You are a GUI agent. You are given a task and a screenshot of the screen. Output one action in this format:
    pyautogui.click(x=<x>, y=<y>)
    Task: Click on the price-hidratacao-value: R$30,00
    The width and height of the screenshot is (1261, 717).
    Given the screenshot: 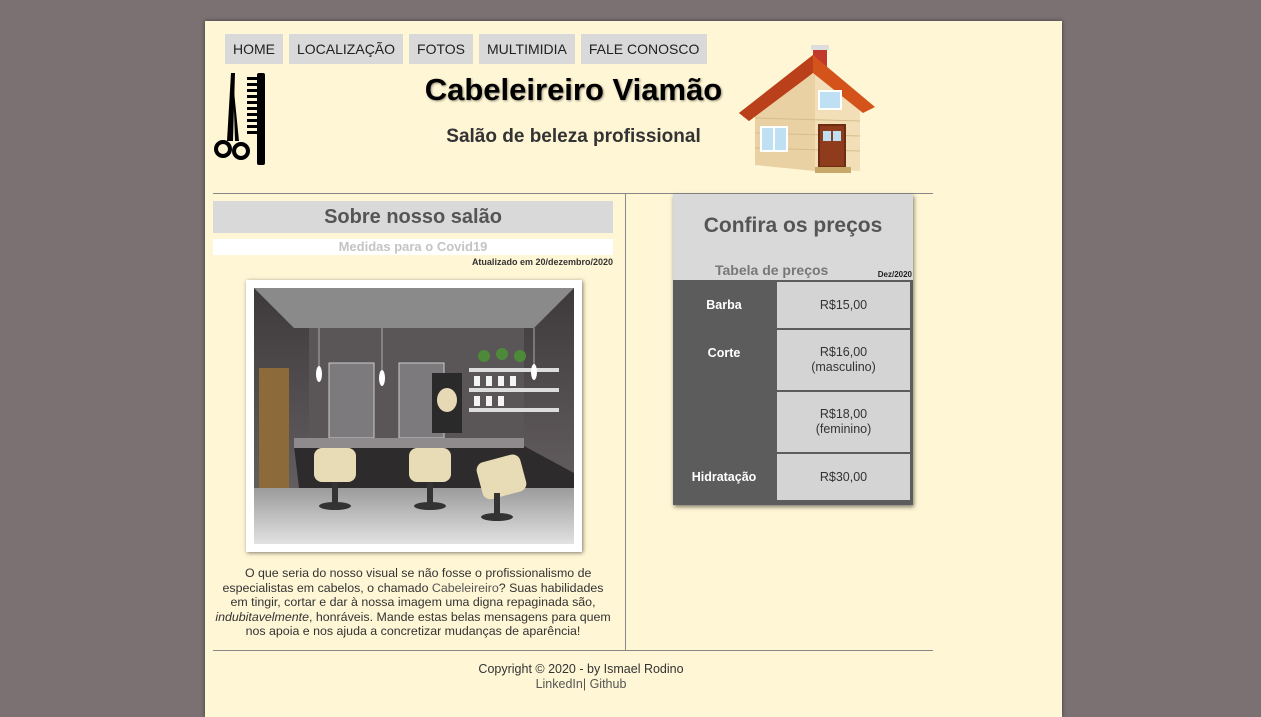 What is the action you would take?
    pyautogui.click(x=843, y=476)
    